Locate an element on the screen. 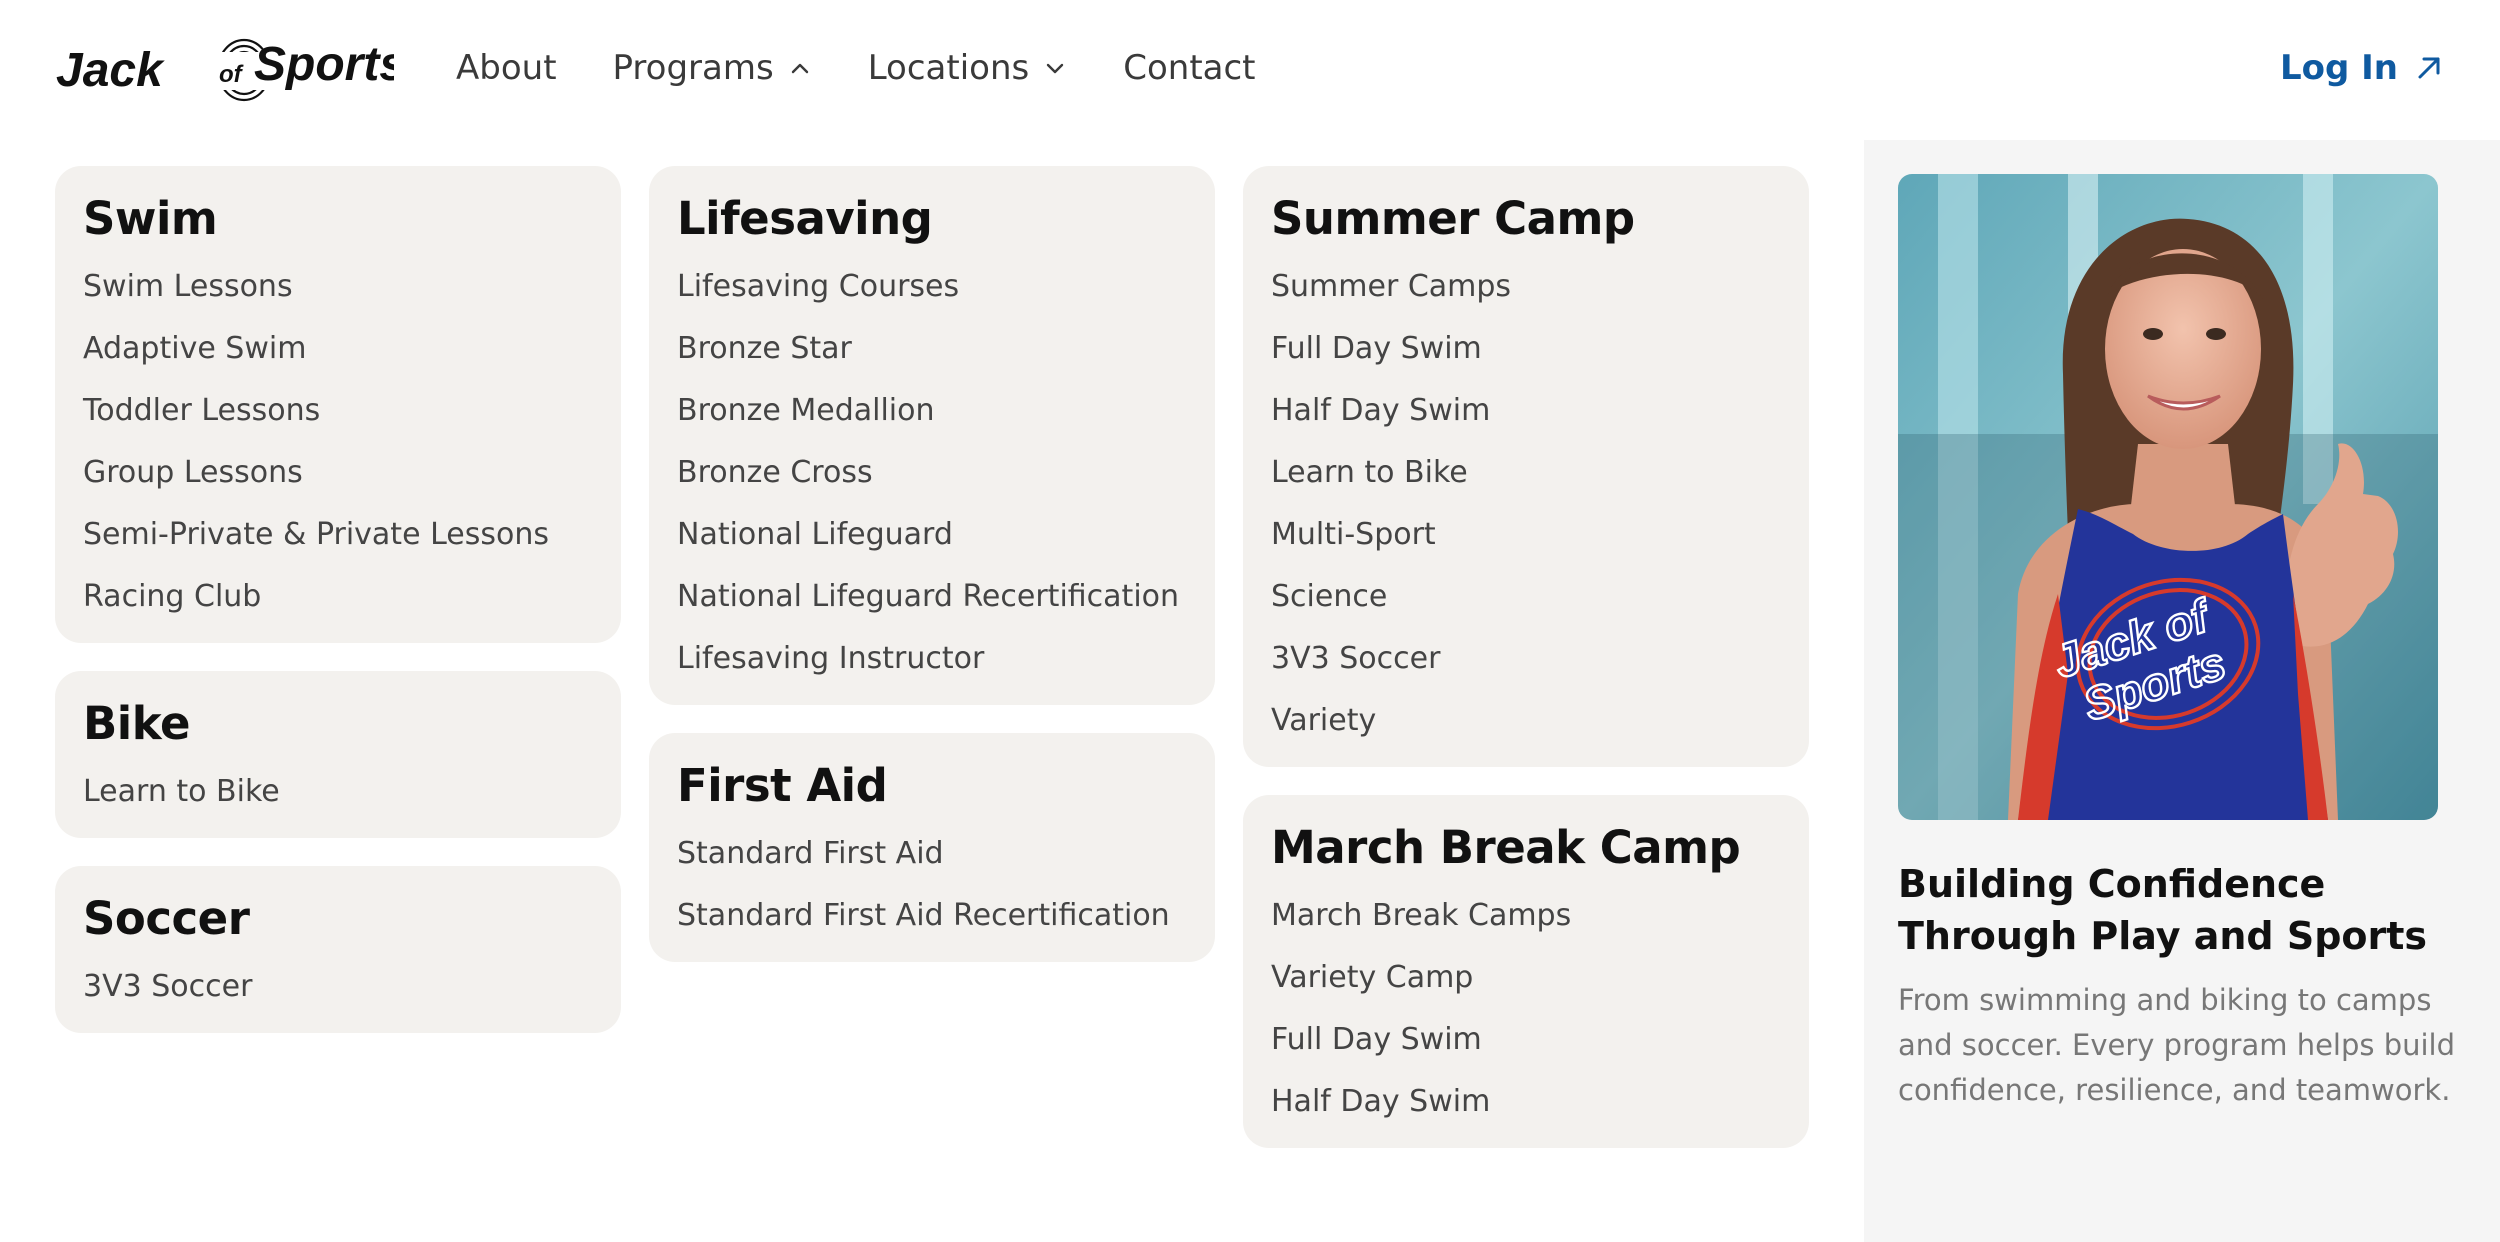 The width and height of the screenshot is (2500, 1242). menu-link: Adaptive Swim is located at coordinates (338, 358).